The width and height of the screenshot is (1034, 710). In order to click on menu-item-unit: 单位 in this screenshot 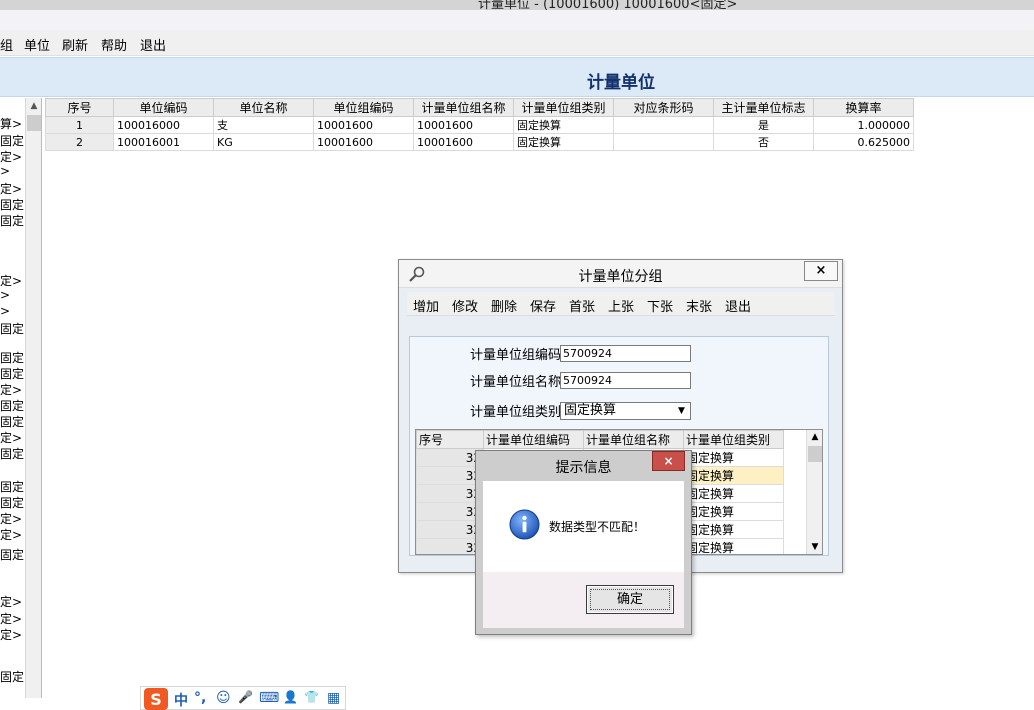, I will do `click(37, 44)`.